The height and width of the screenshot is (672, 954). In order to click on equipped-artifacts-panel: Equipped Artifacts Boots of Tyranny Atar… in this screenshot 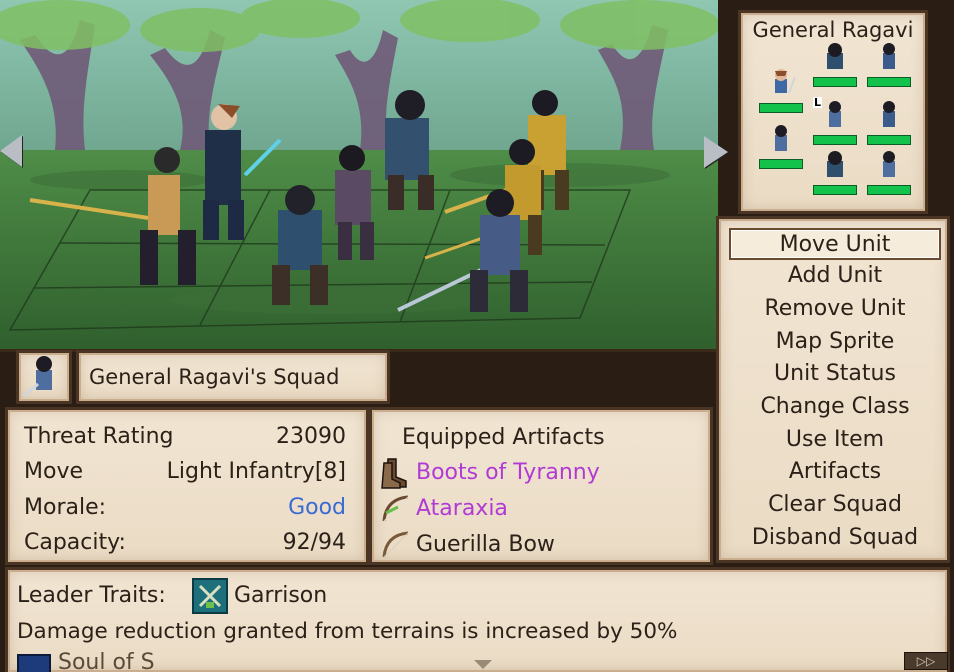, I will do `click(541, 486)`.